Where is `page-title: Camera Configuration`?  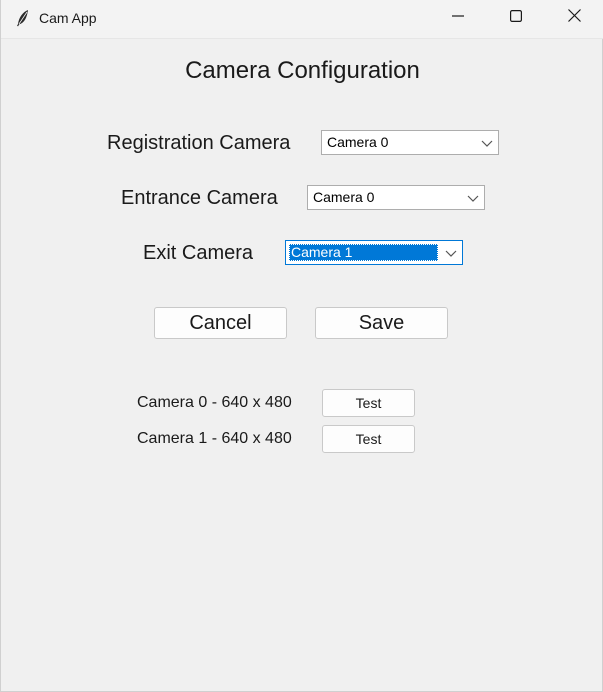
page-title: Camera Configuration is located at coordinates (302, 70).